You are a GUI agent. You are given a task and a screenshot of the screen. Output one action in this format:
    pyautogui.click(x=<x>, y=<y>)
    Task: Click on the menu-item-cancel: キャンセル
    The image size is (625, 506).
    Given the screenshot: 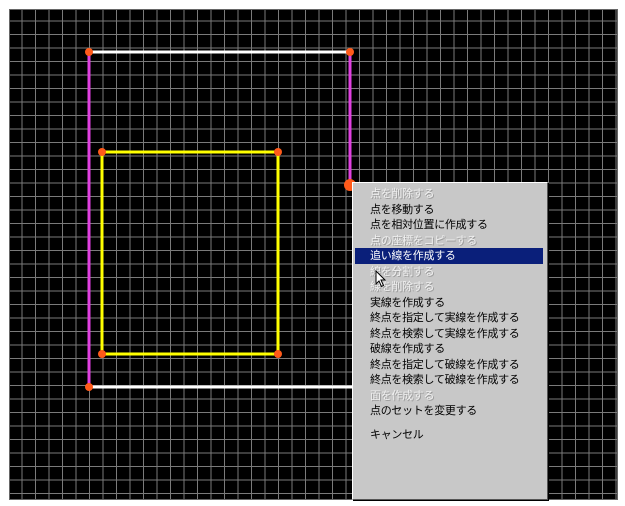 What is the action you would take?
    pyautogui.click(x=450, y=435)
    